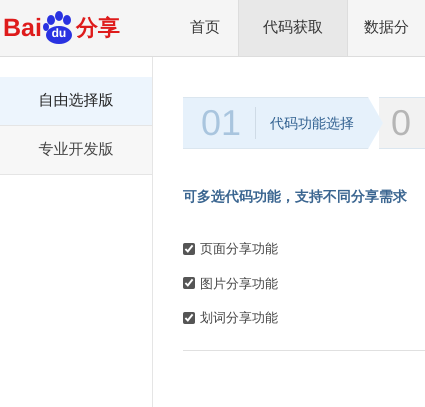  I want to click on step-number: 0, so click(401, 123).